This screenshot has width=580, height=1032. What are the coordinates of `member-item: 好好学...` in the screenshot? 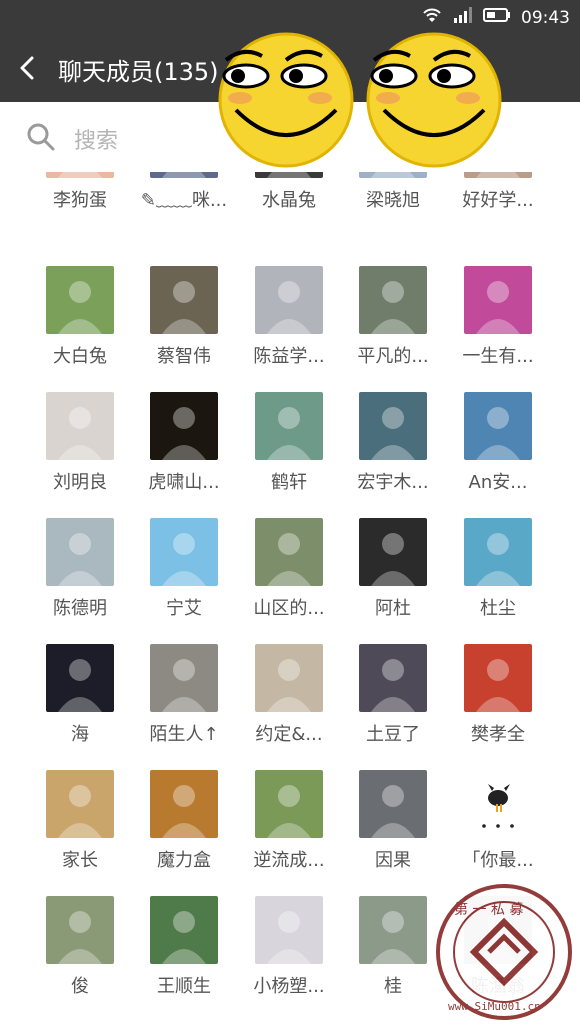 It's located at (498, 192).